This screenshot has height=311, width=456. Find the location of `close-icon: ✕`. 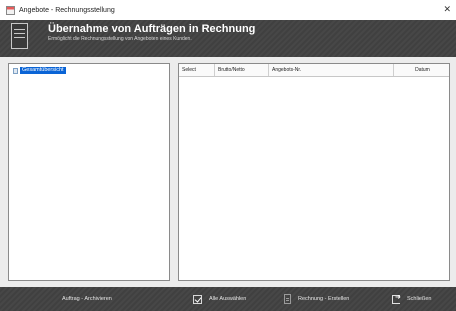

close-icon: ✕ is located at coordinates (447, 9).